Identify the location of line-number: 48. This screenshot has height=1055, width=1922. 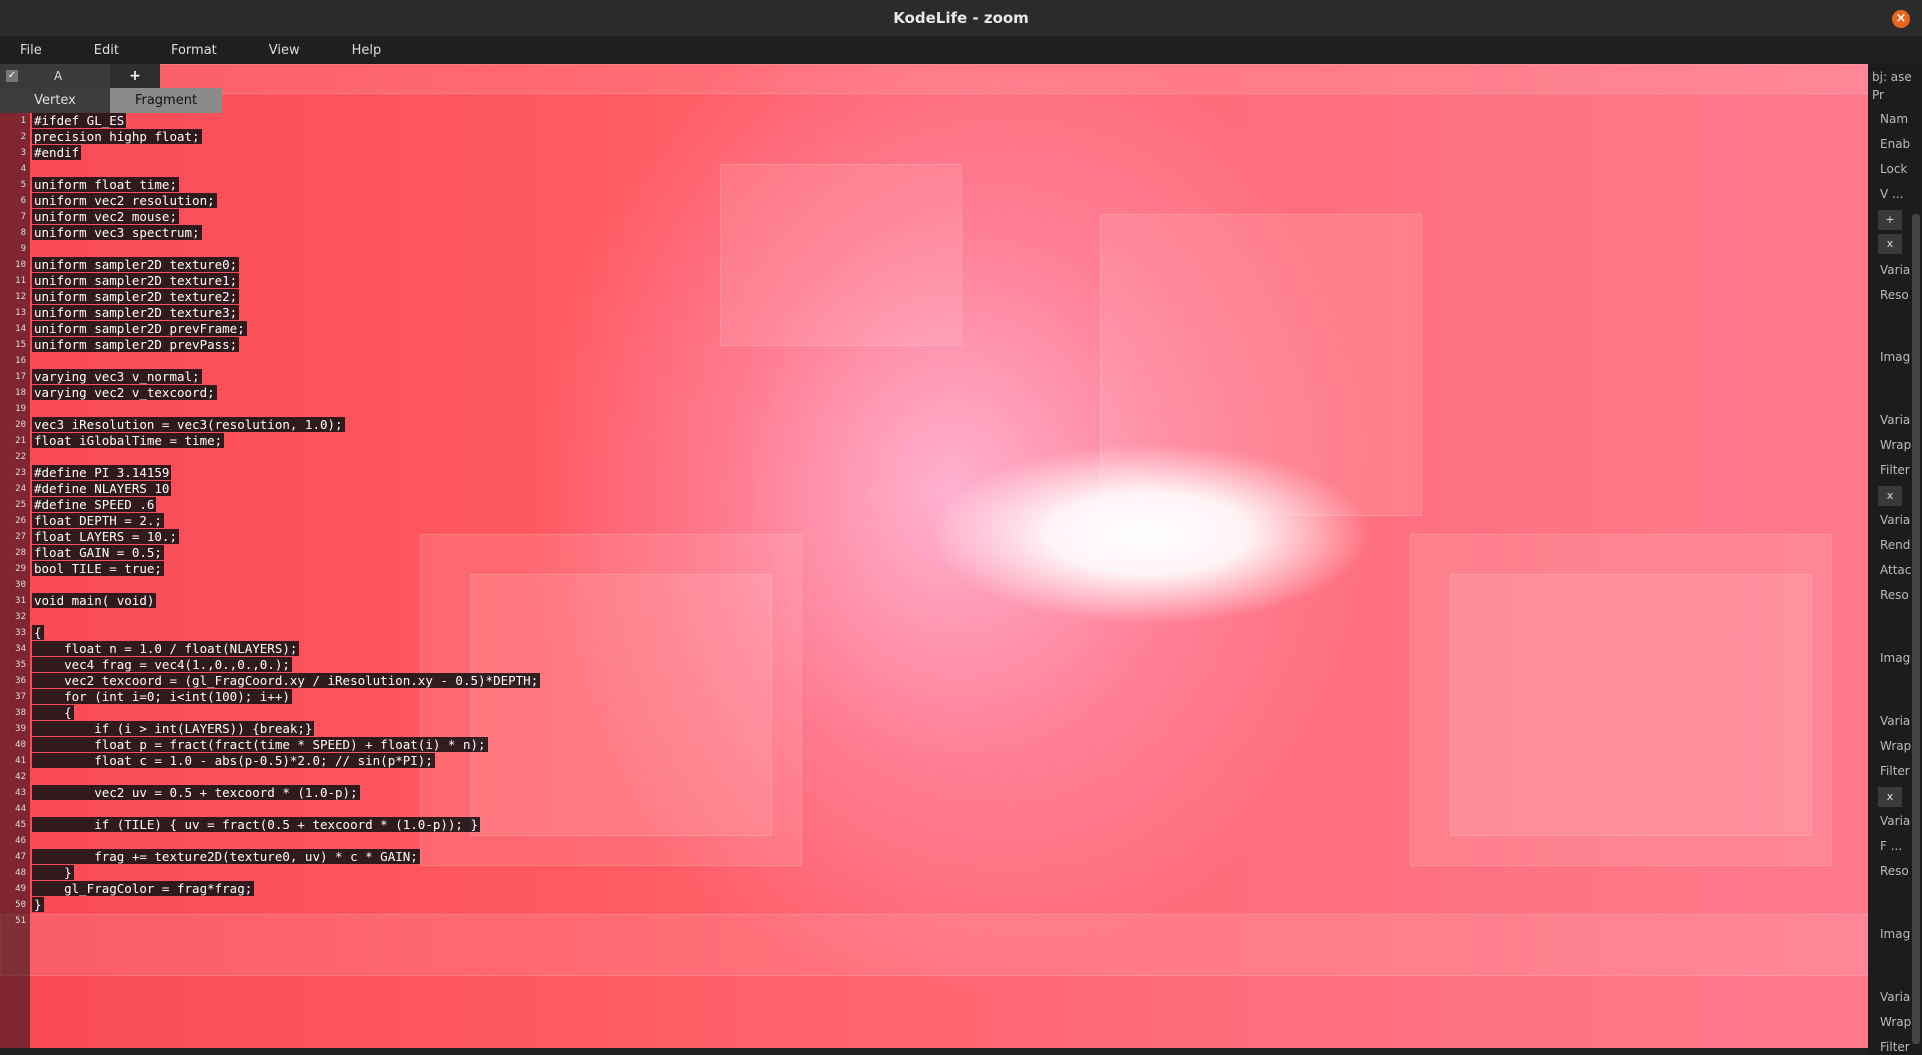
(20, 873).